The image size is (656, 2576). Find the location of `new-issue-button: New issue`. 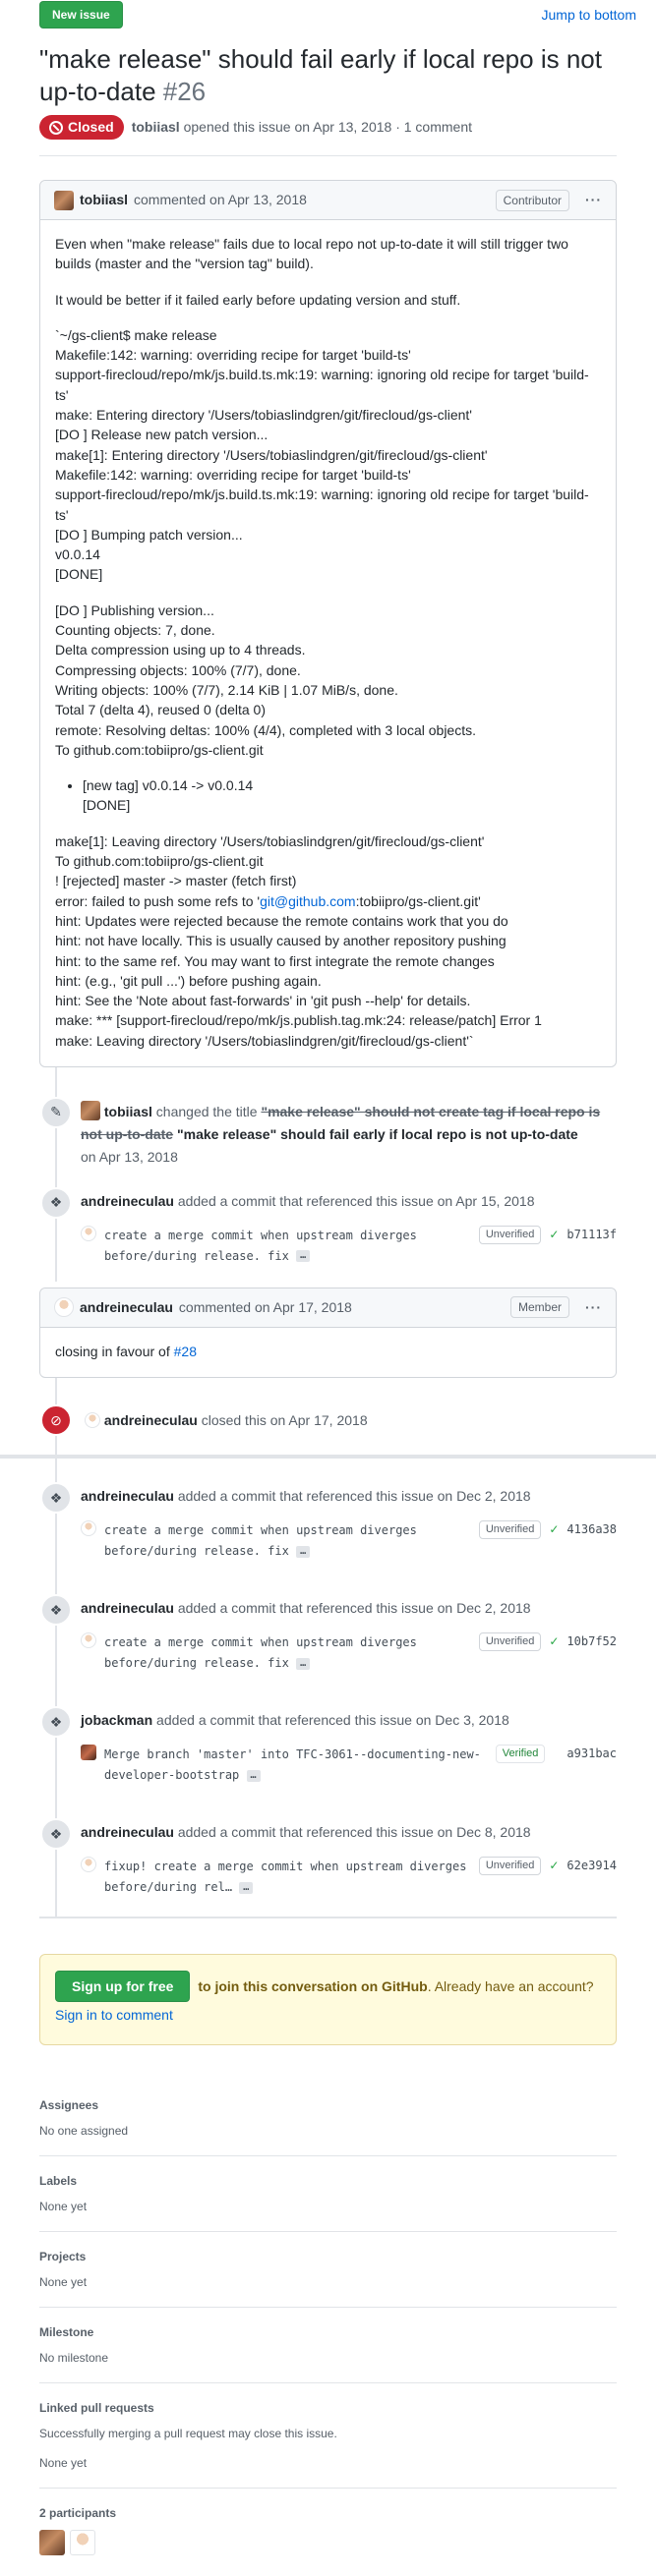

new-issue-button: New issue is located at coordinates (81, 15).